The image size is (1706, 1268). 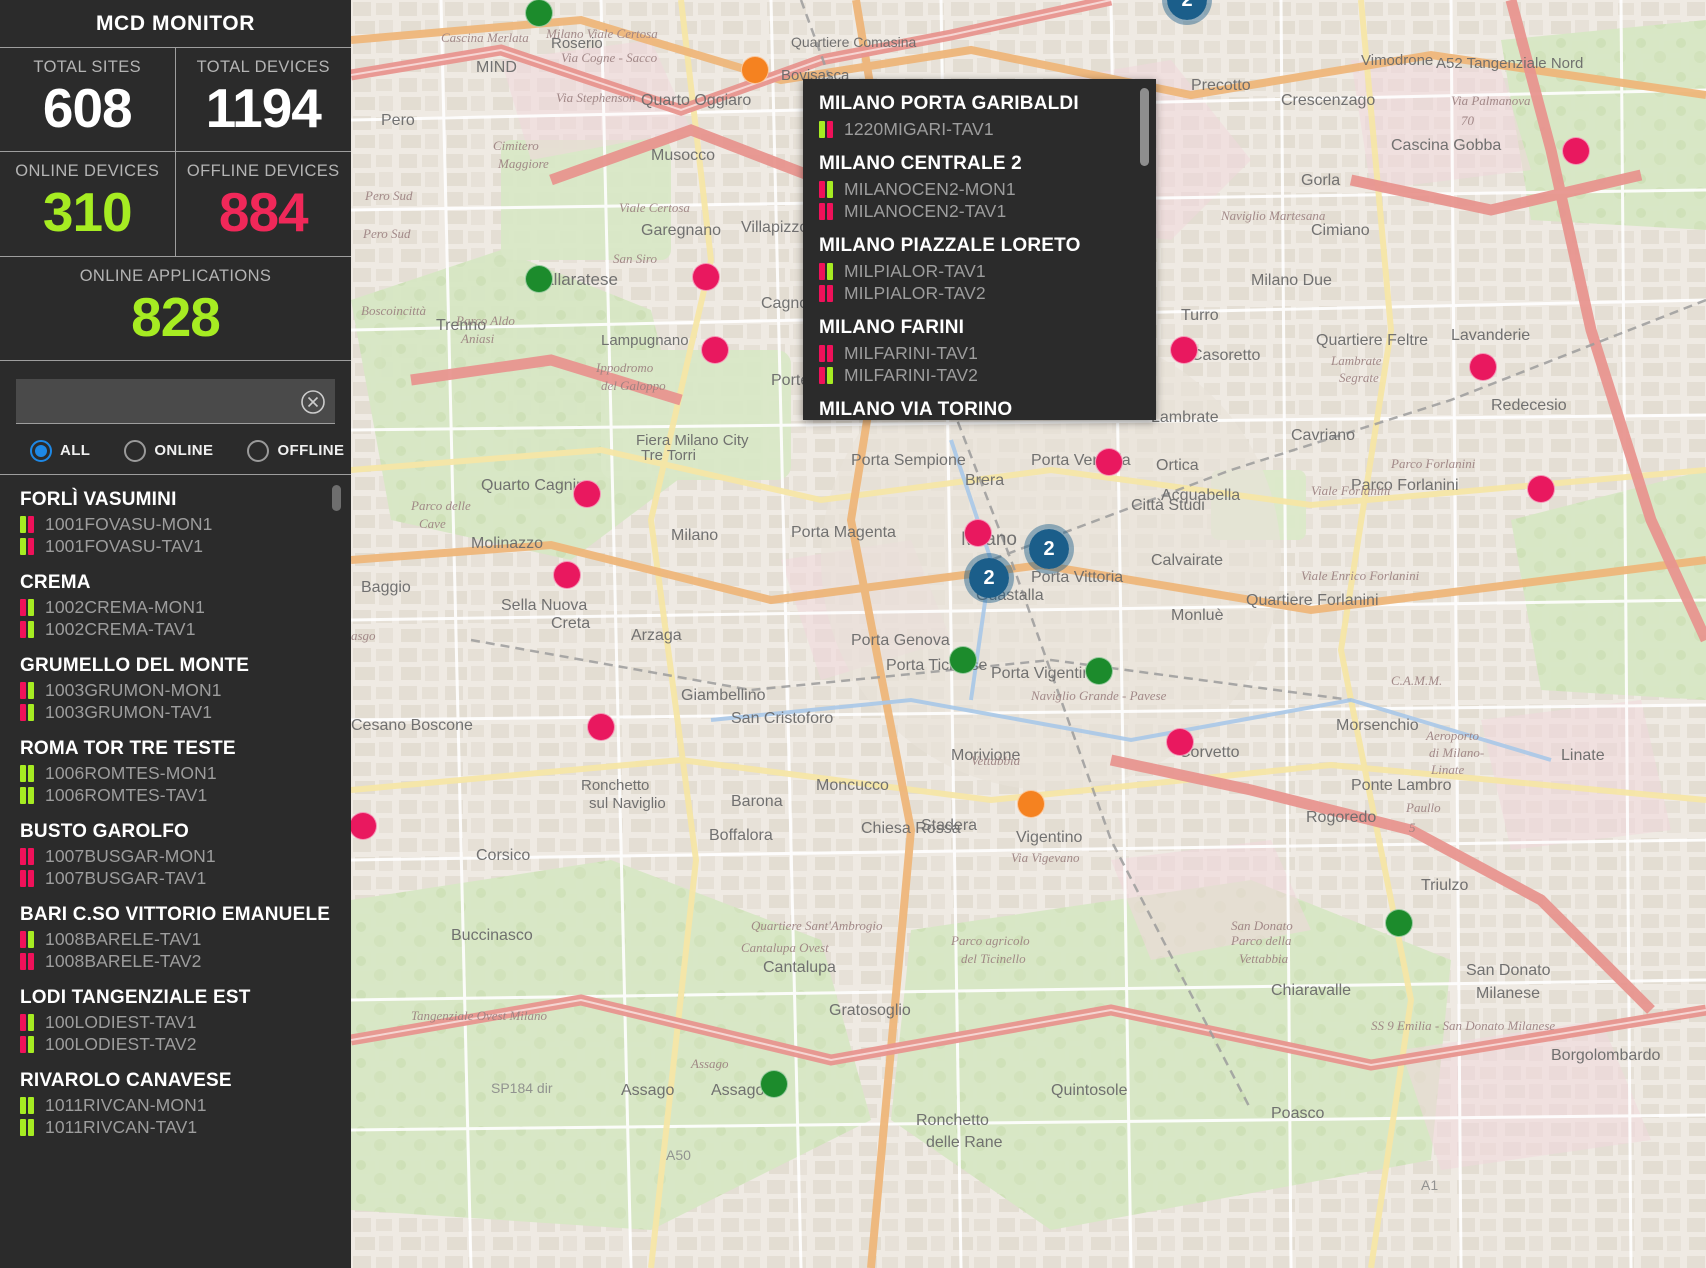 I want to click on device-row: 1001FOVASU-TAV1, so click(x=180, y=547).